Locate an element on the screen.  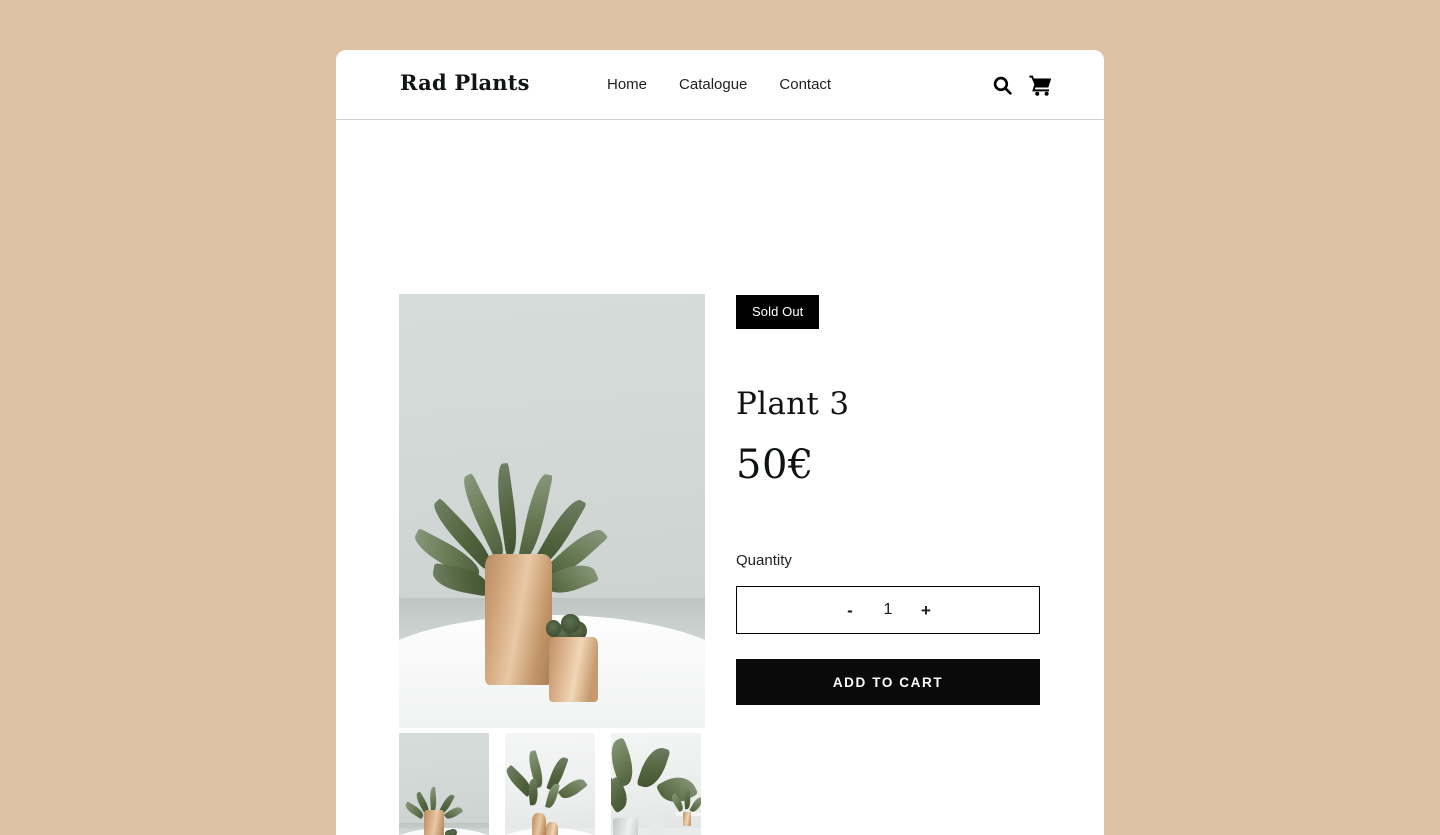
product-gallery is located at coordinates (552, 564).